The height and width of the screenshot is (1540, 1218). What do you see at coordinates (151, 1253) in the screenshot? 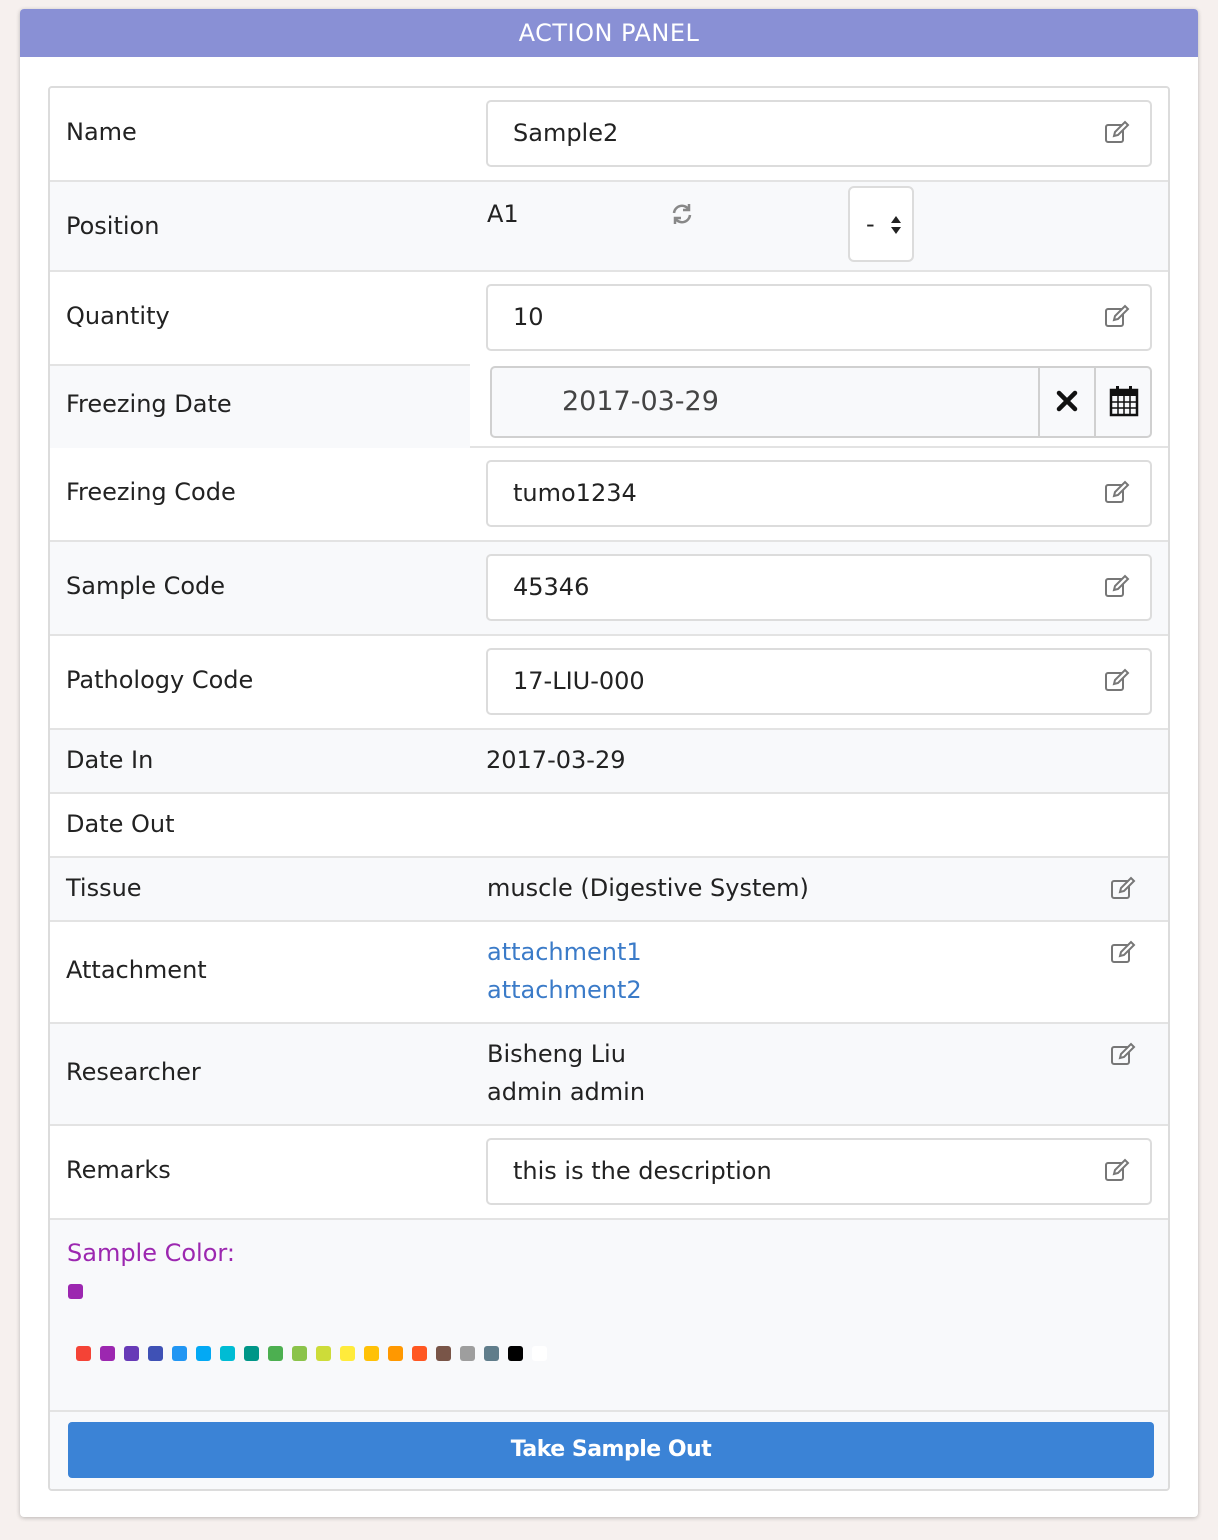
I see `sample-color-label: Sample Color:` at bounding box center [151, 1253].